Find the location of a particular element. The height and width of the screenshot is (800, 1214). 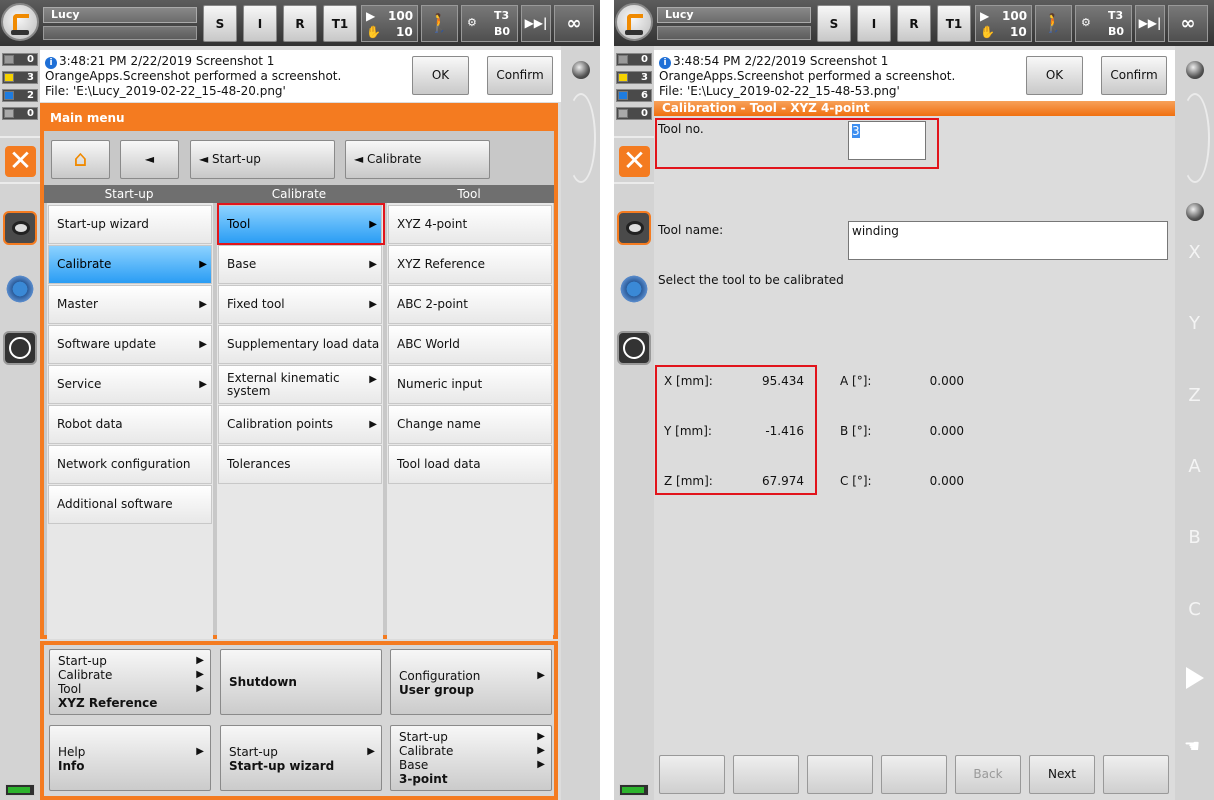

menu-item-xyz-4-point: XYZ 4-point is located at coordinates (470, 224).